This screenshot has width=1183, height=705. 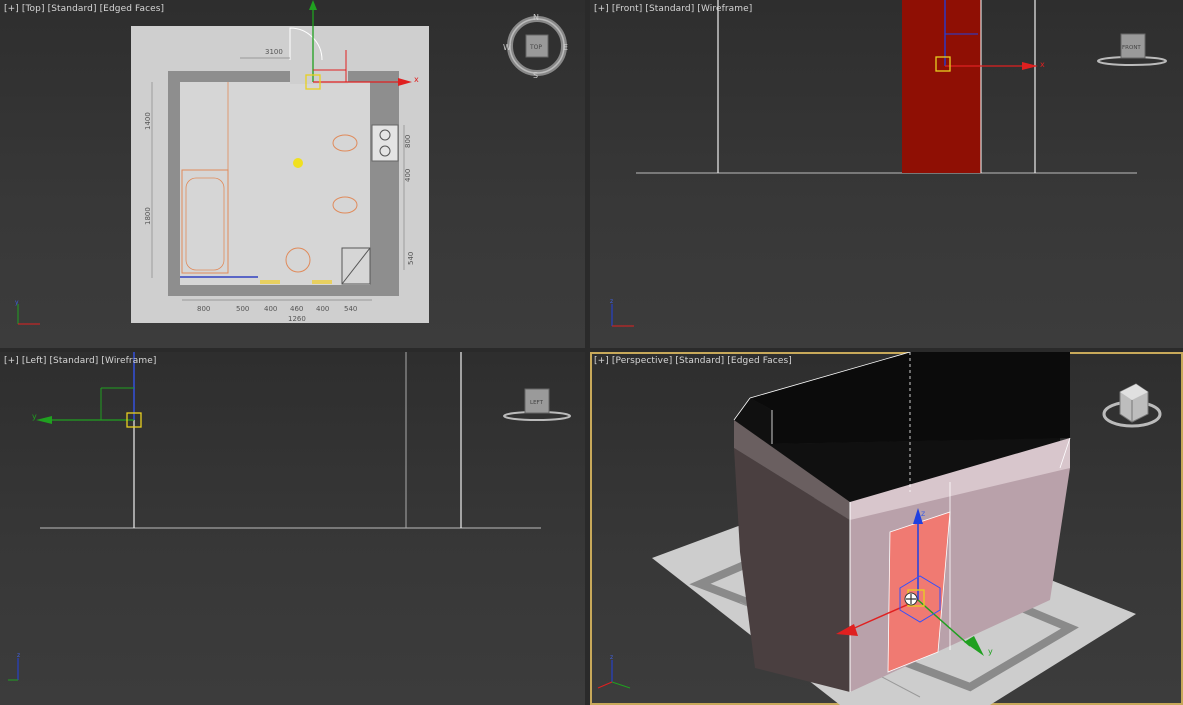 What do you see at coordinates (411, 258) in the screenshot?
I see `dim-right-3: 540` at bounding box center [411, 258].